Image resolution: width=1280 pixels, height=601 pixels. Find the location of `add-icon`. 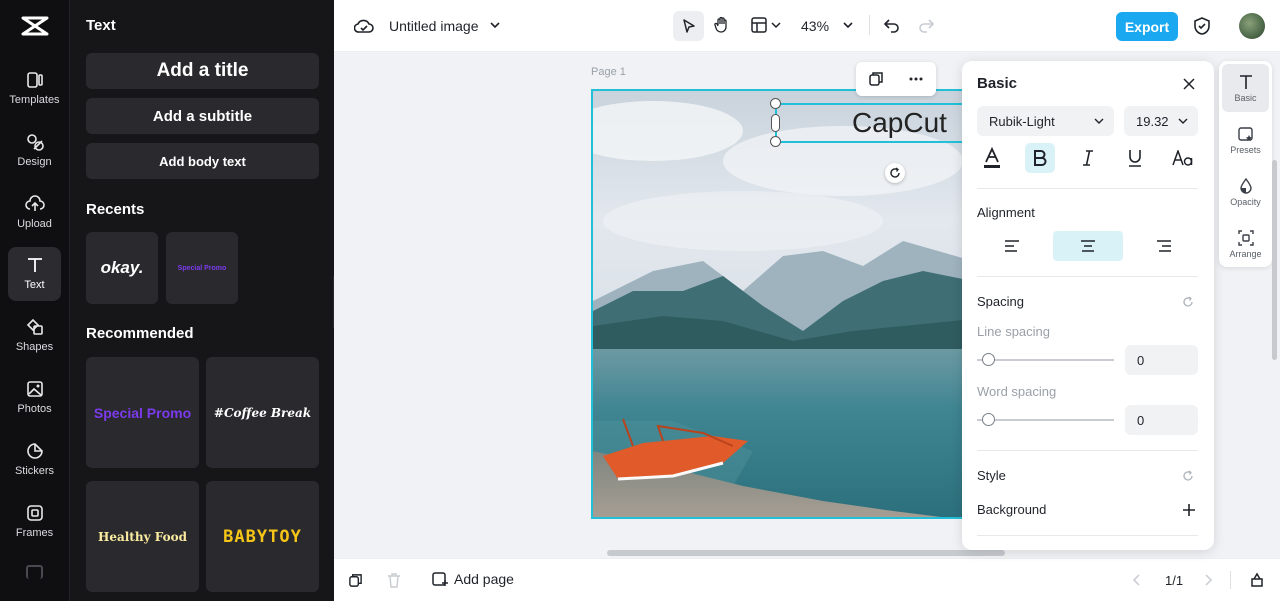

add-icon is located at coordinates (1189, 510).